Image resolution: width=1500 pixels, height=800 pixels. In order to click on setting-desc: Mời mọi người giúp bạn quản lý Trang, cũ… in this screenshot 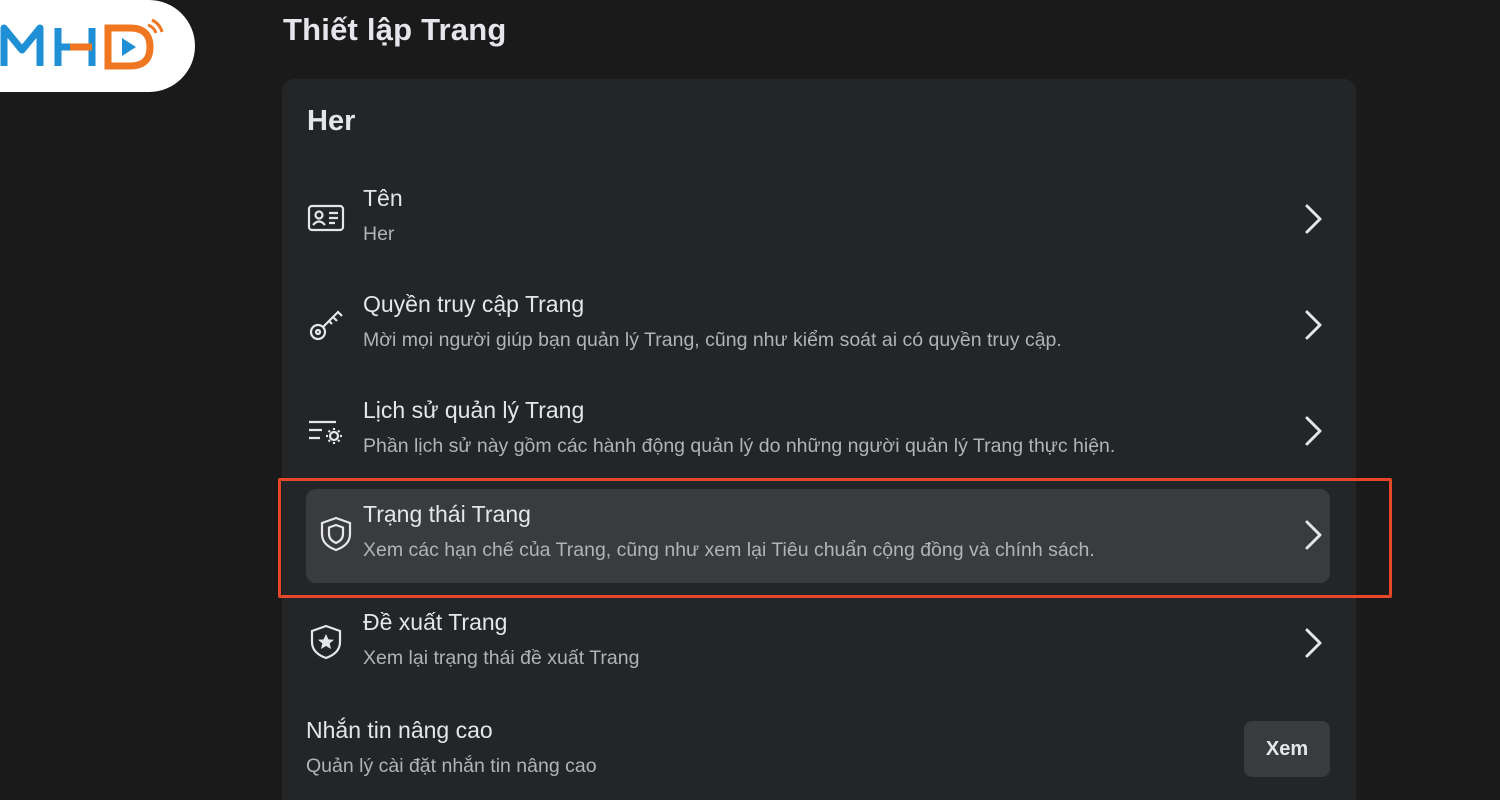, I will do `click(712, 340)`.